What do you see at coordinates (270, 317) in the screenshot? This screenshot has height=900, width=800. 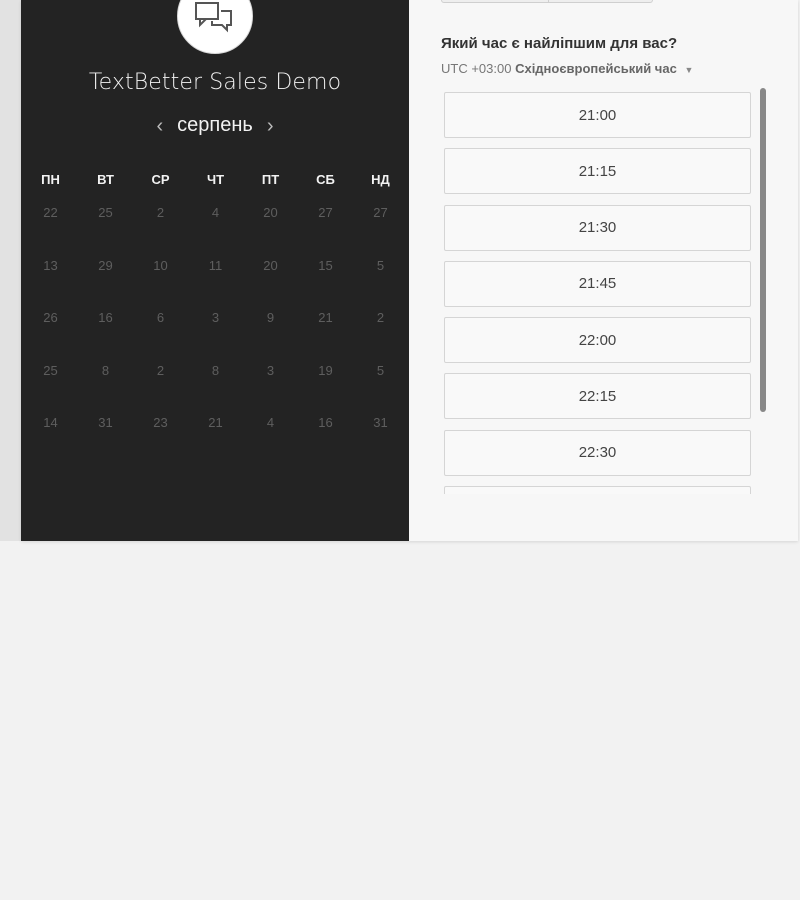 I see `calendar-day: 9` at bounding box center [270, 317].